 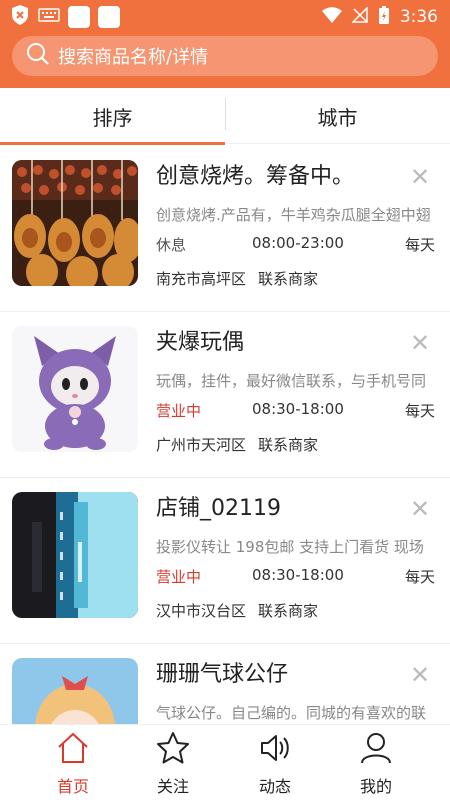 I want to click on speaker-icon, so click(x=275, y=750).